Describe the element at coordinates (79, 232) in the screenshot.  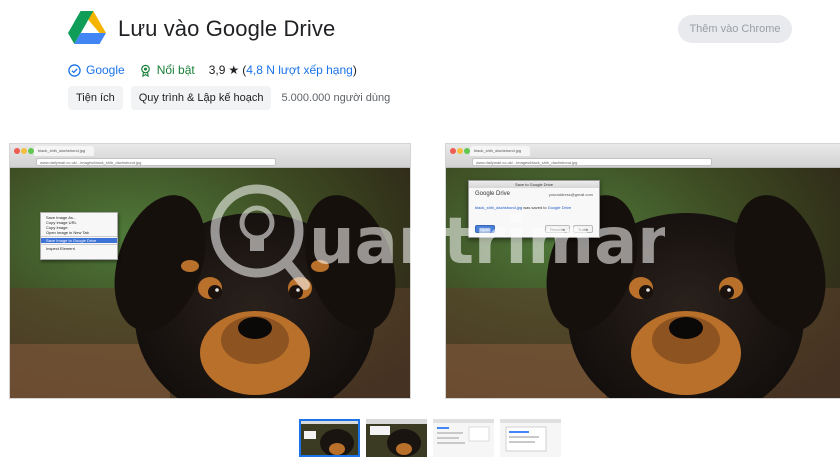
I see `menu-item-open-image-new-tab: Open Image in New Tab` at that location.